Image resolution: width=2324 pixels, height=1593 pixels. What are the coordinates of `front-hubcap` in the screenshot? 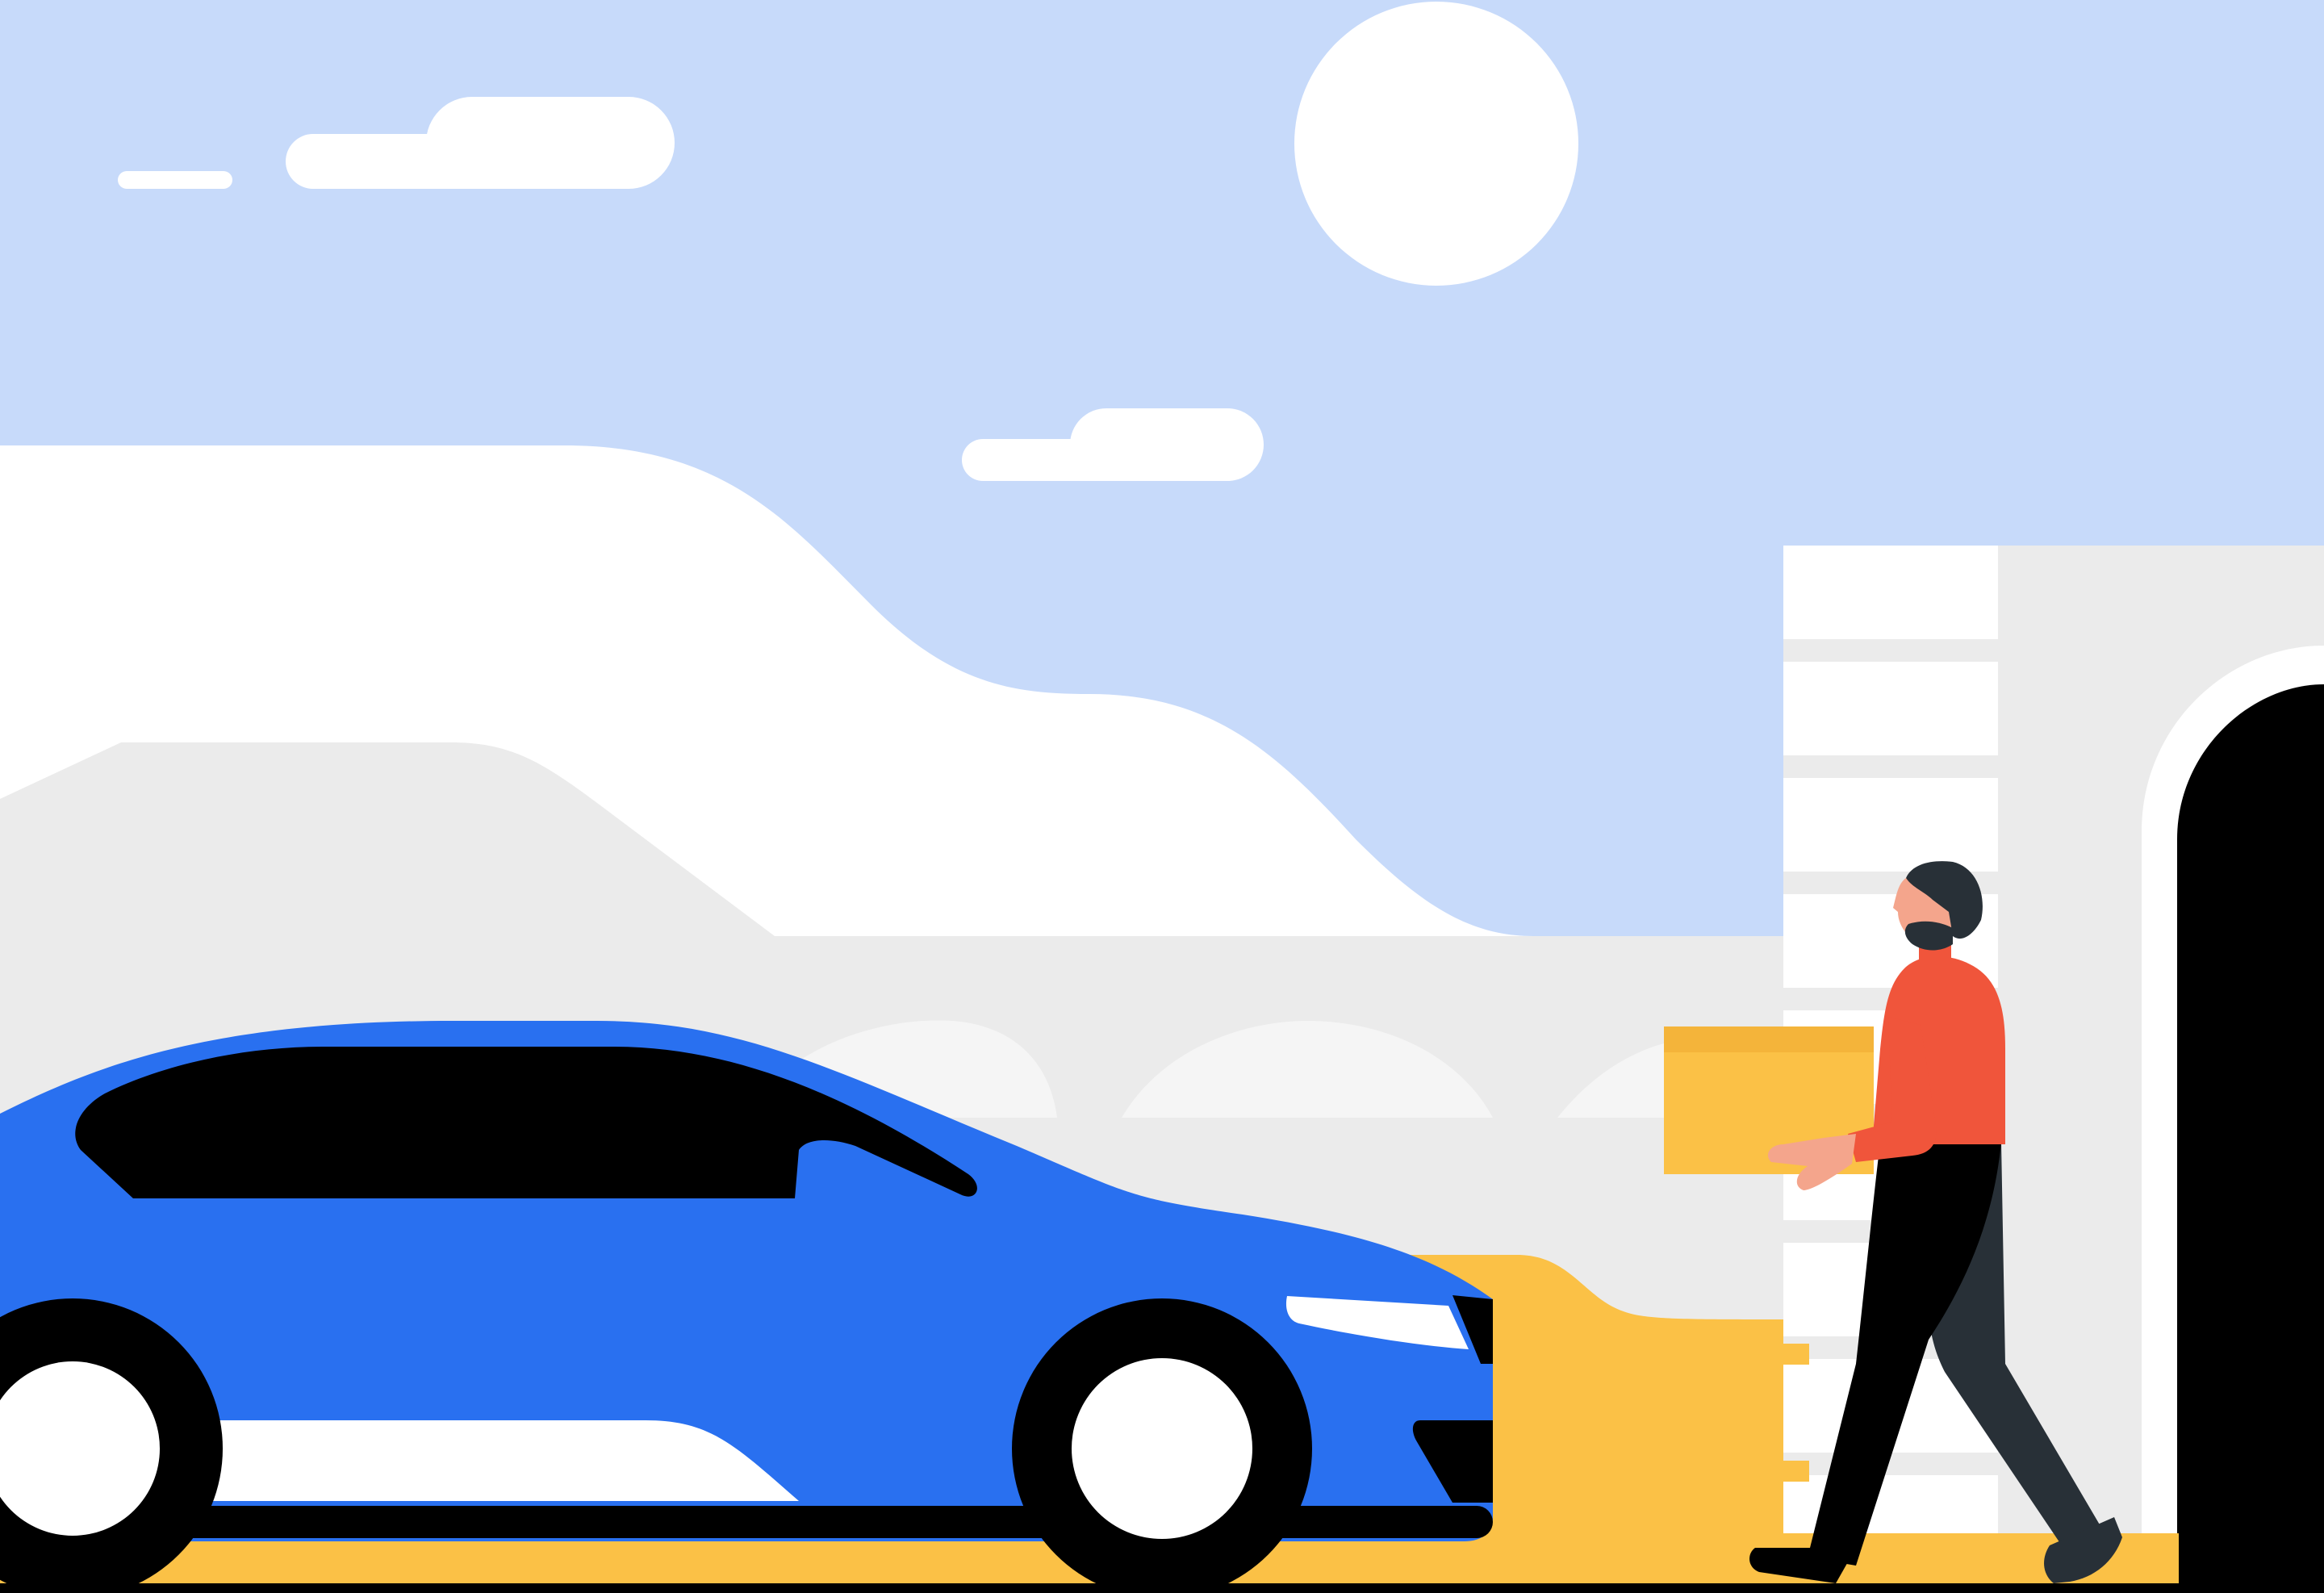 It's located at (1162, 1449).